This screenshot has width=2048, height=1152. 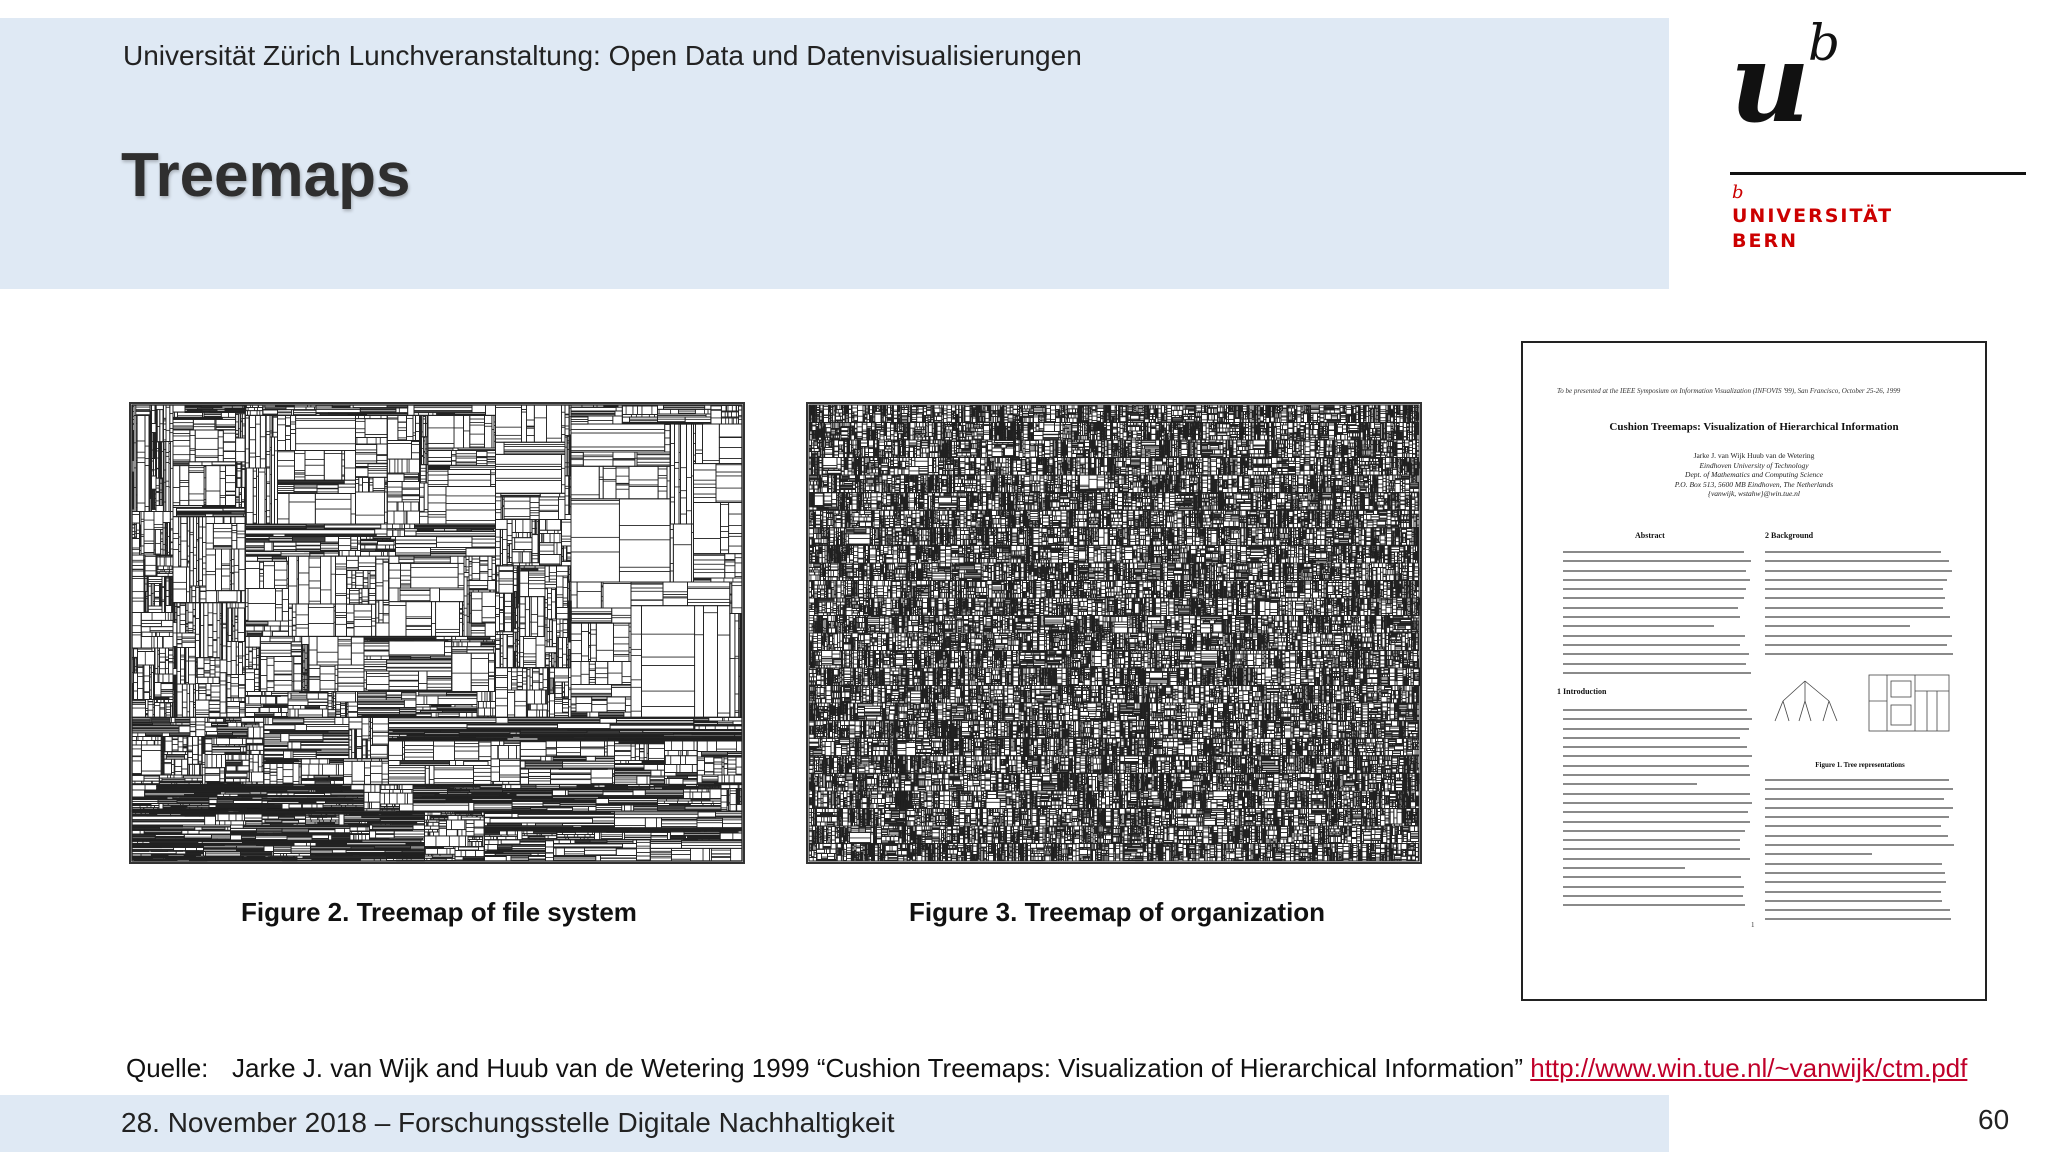 I want to click on figure3-caption: Figure 3. Treemap of organization, so click(x=1117, y=912).